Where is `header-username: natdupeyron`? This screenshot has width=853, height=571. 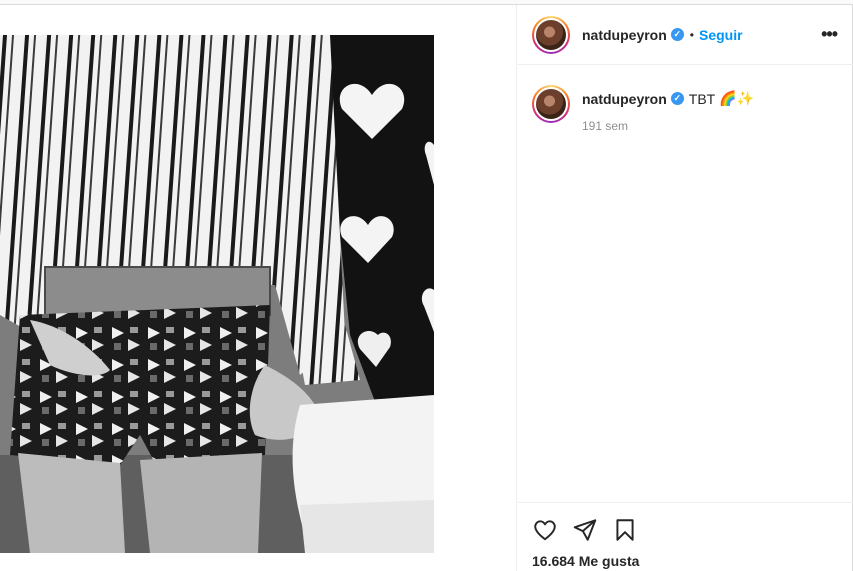
header-username: natdupeyron is located at coordinates (624, 35).